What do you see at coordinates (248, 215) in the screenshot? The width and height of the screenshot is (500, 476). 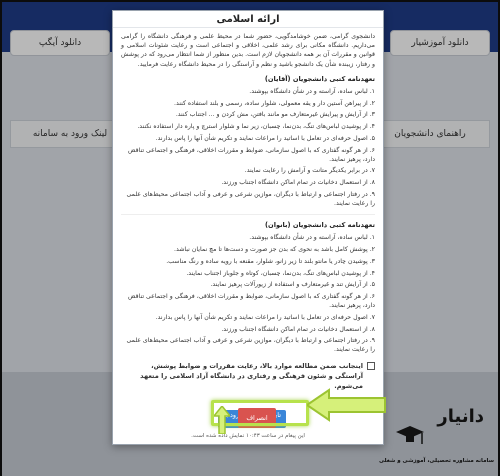 I see `section-divider` at bounding box center [248, 215].